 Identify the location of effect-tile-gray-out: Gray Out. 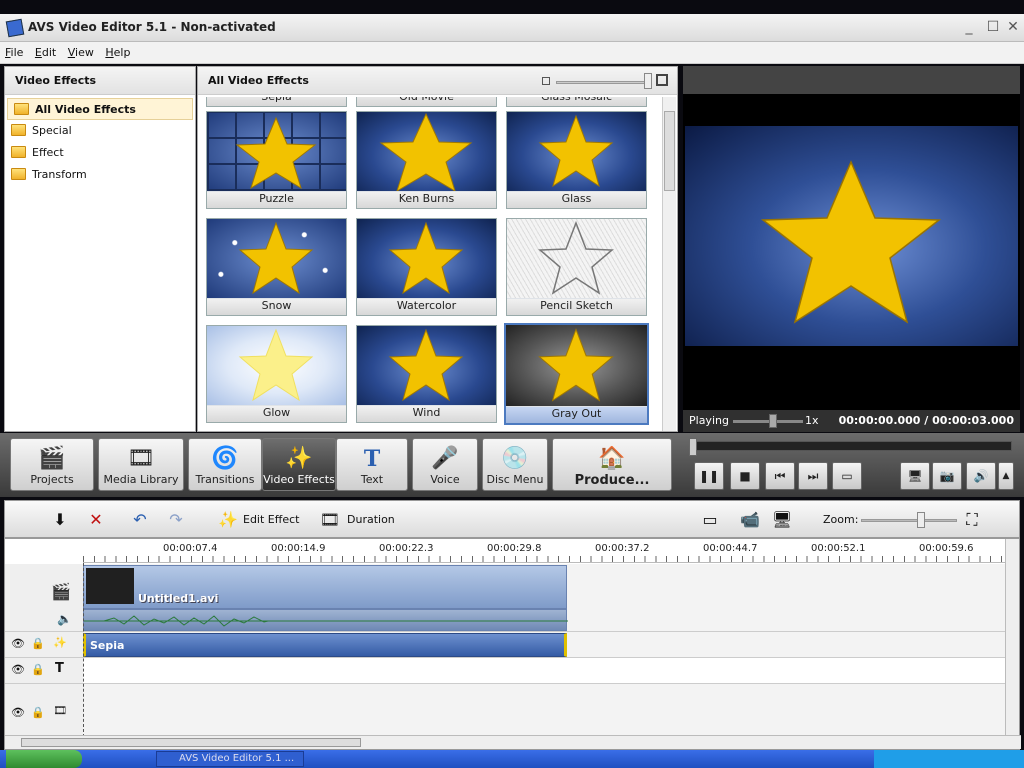
(576, 374).